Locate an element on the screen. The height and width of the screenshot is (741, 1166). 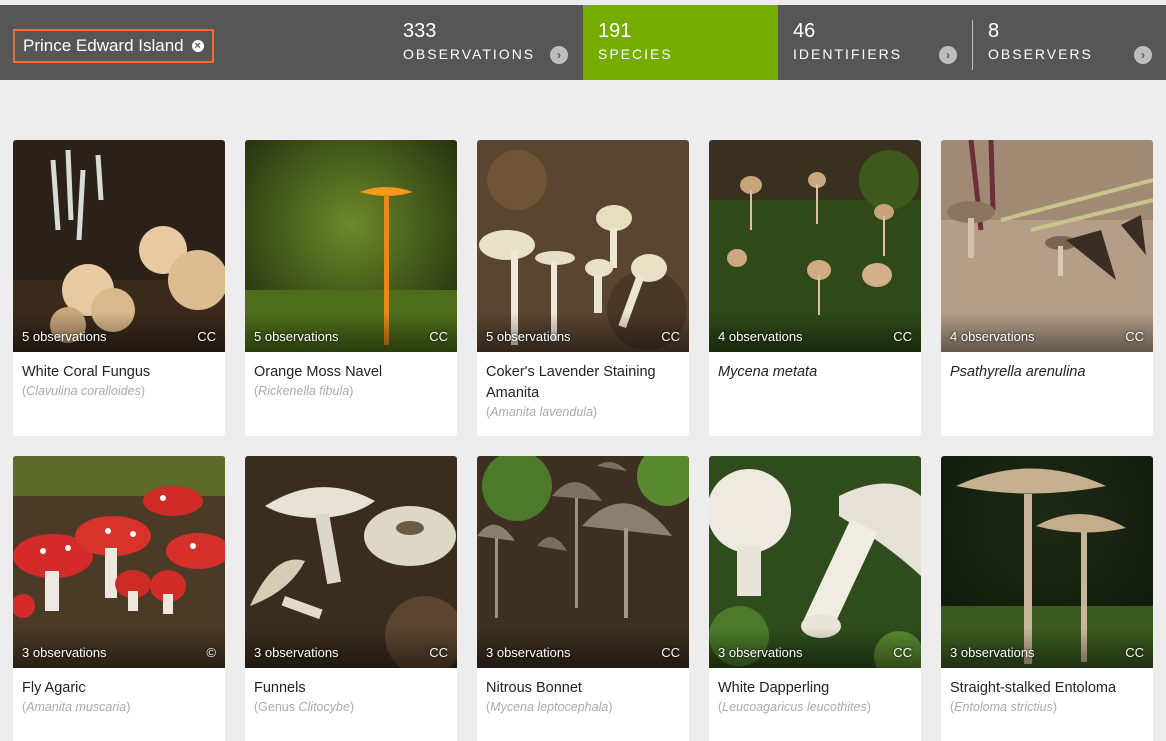
species-name: Mycena metata is located at coordinates (815, 372).